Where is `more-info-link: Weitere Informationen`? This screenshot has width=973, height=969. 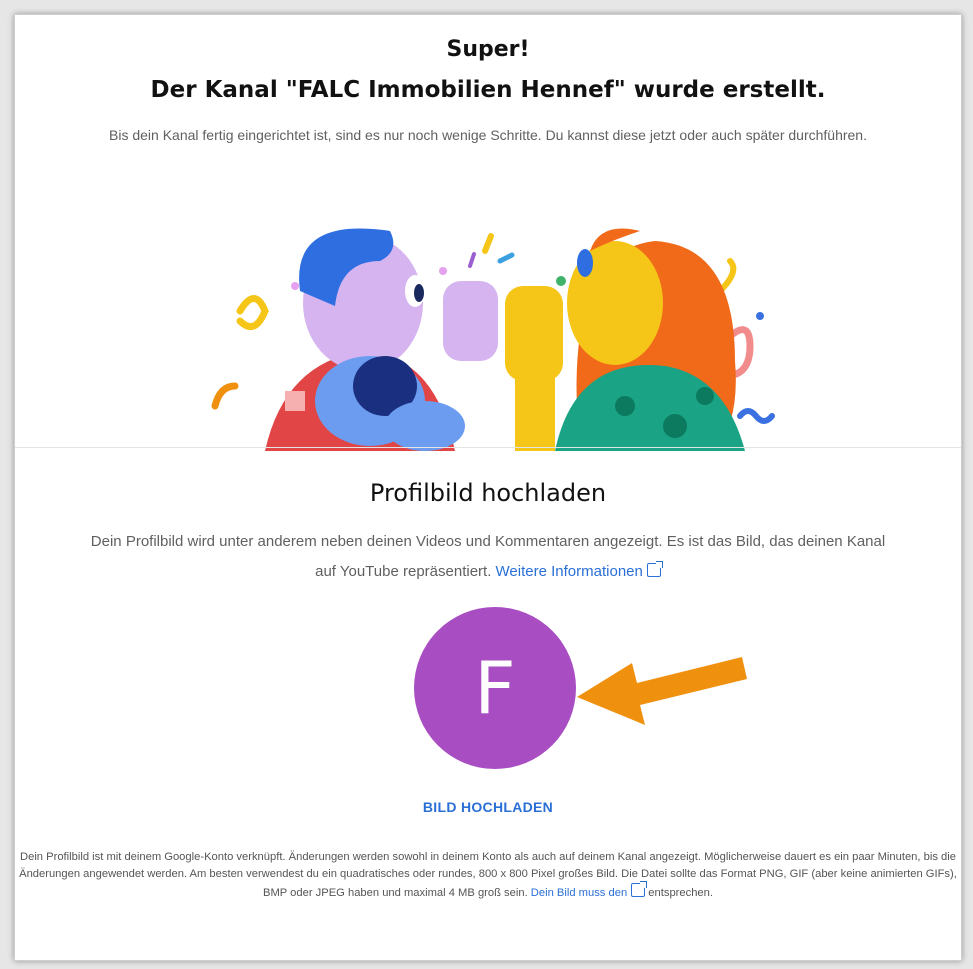 more-info-link: Weitere Informationen is located at coordinates (579, 570).